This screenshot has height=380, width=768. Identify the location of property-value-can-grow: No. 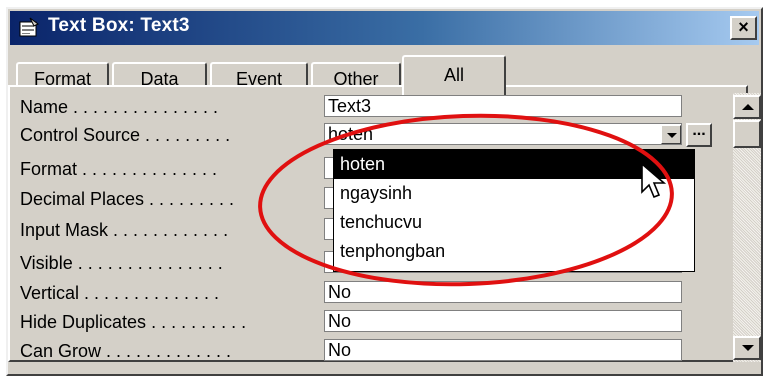
(503, 350).